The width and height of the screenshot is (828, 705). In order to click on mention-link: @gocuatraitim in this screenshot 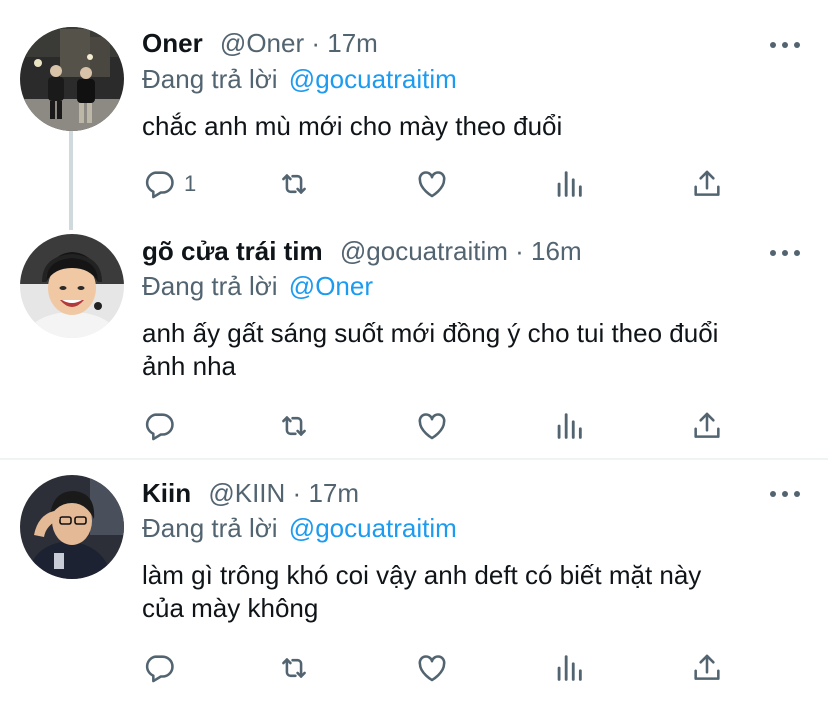, I will do `click(373, 528)`.